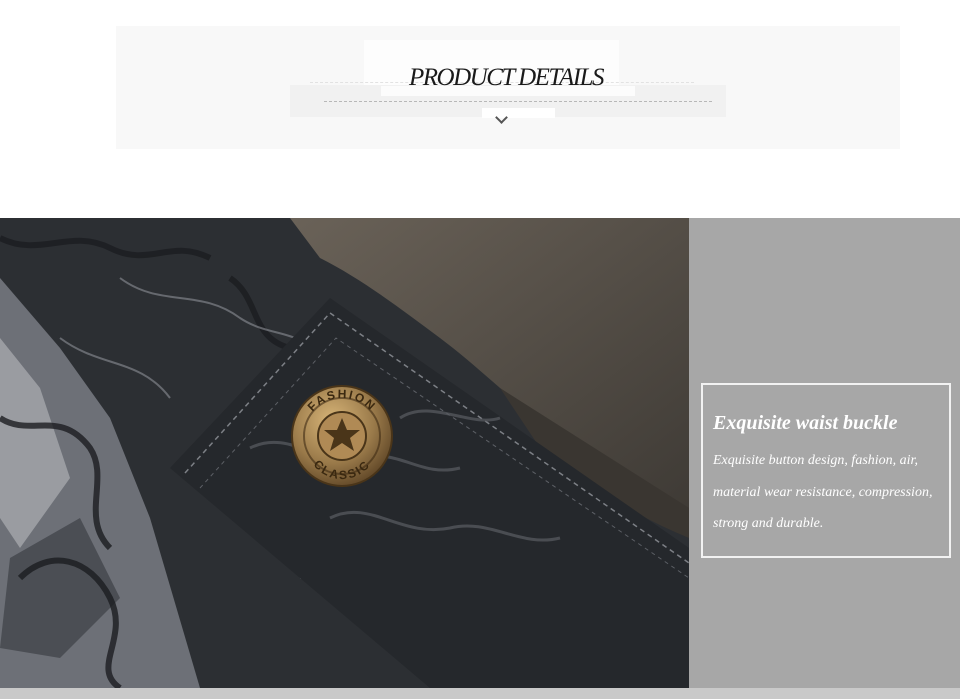 This screenshot has height=699, width=960. I want to click on header-divider, so click(518, 101).